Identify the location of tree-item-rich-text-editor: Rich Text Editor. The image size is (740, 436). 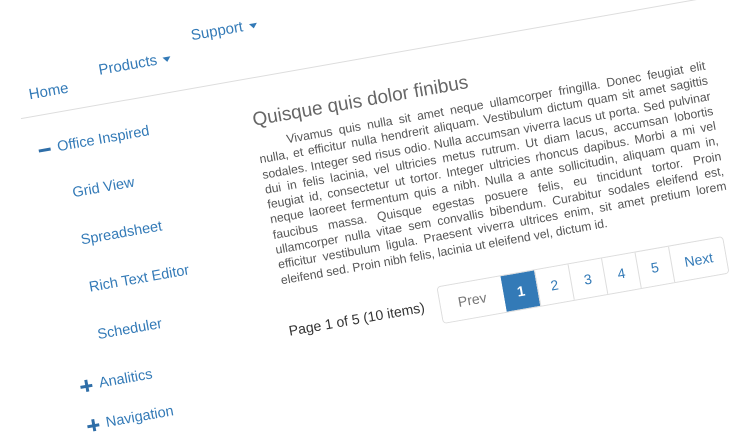
(139, 278).